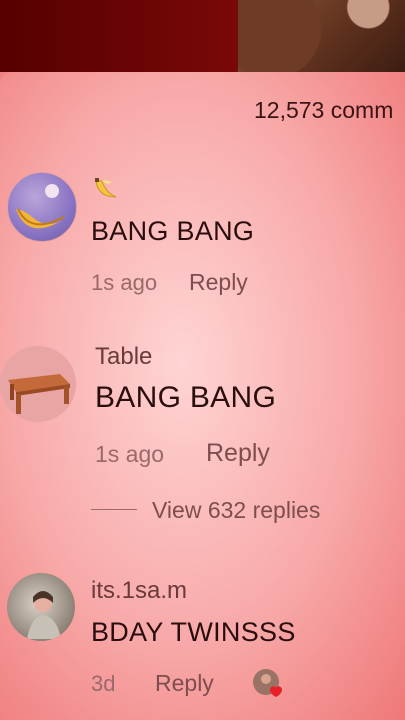  Describe the element at coordinates (268, 683) in the screenshot. I see `creator-liked-heart-icon` at that location.